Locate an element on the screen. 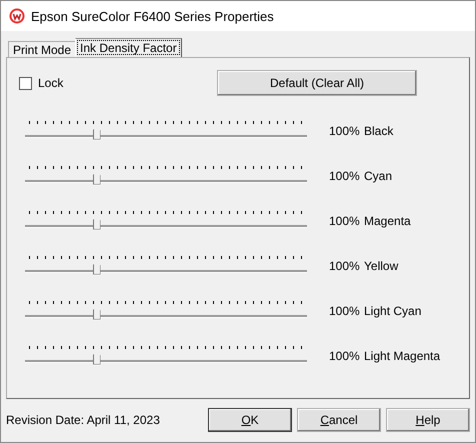  app-logo-icon is located at coordinates (17, 16).